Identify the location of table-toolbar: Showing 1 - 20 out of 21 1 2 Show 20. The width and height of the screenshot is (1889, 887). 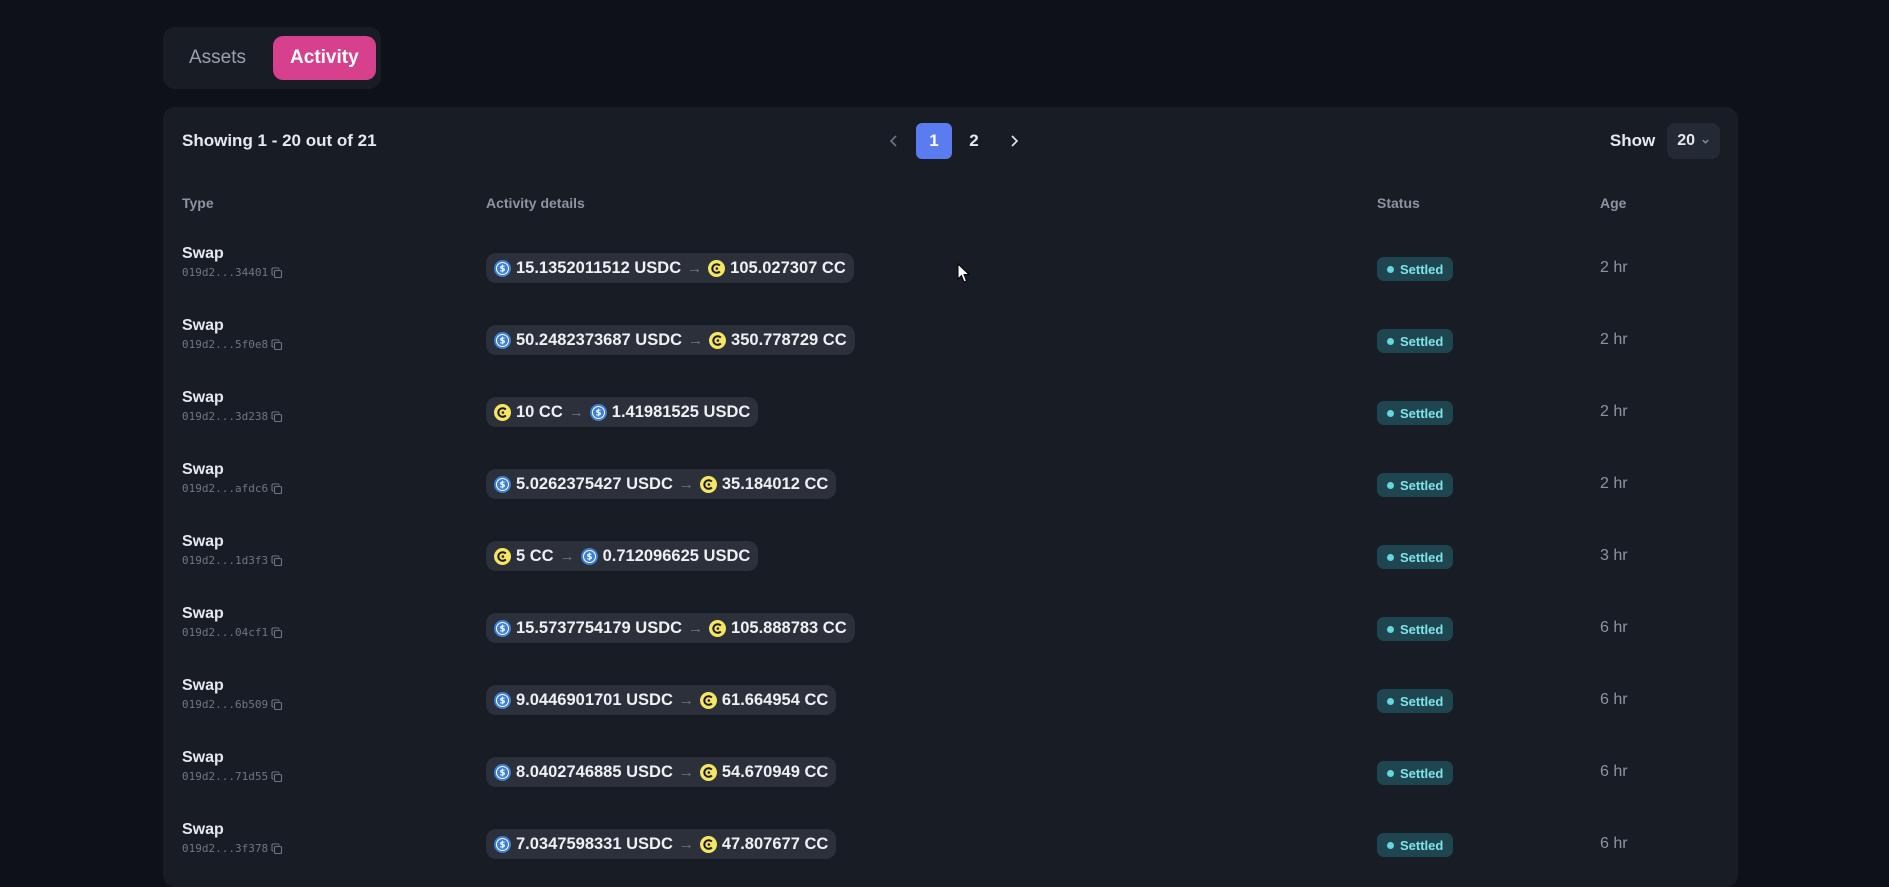
(950, 142).